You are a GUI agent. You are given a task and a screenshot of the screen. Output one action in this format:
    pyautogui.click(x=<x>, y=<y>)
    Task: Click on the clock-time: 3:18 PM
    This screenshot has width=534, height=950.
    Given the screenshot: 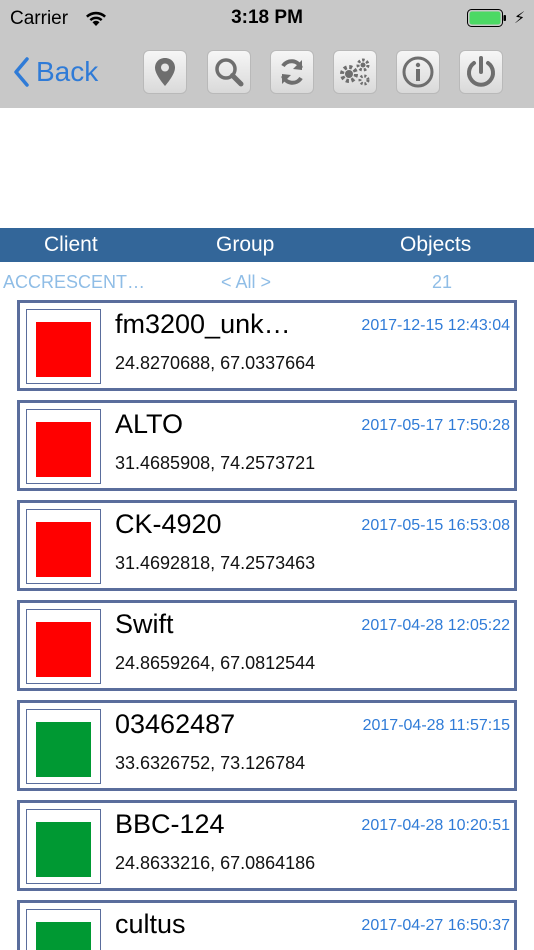 What is the action you would take?
    pyautogui.click(x=267, y=17)
    